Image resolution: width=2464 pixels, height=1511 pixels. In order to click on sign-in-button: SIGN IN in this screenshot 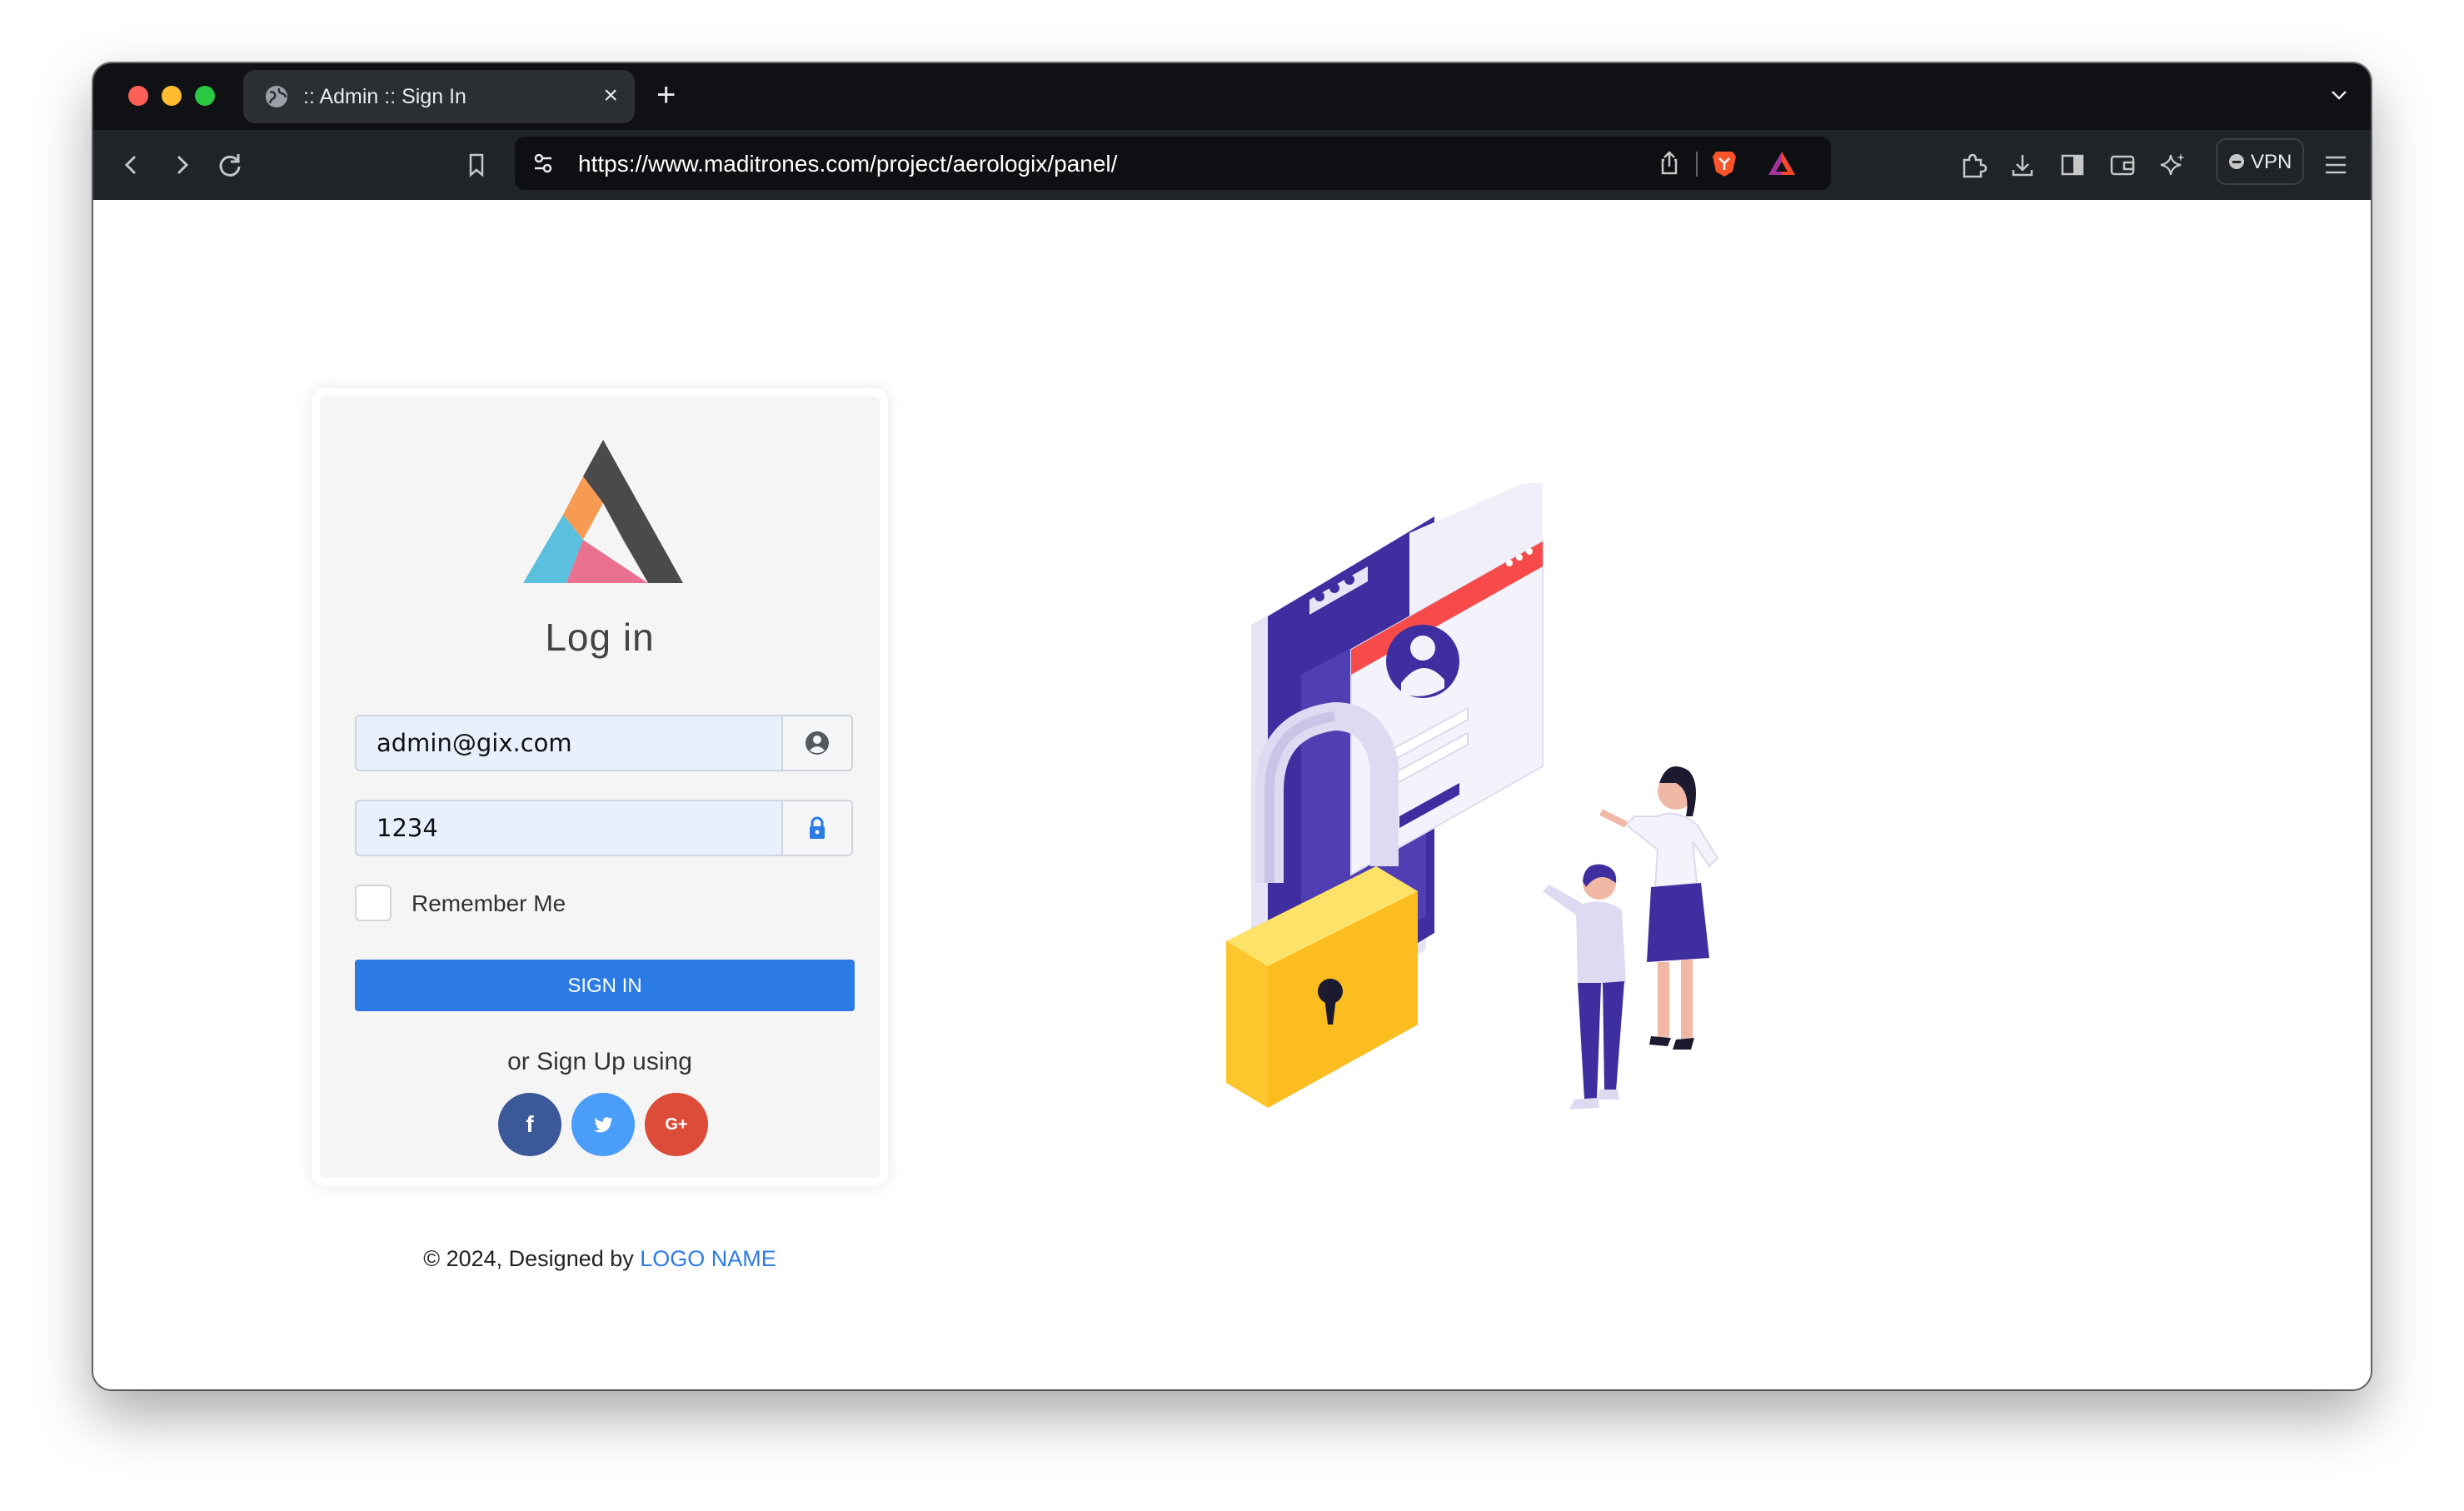, I will do `click(605, 986)`.